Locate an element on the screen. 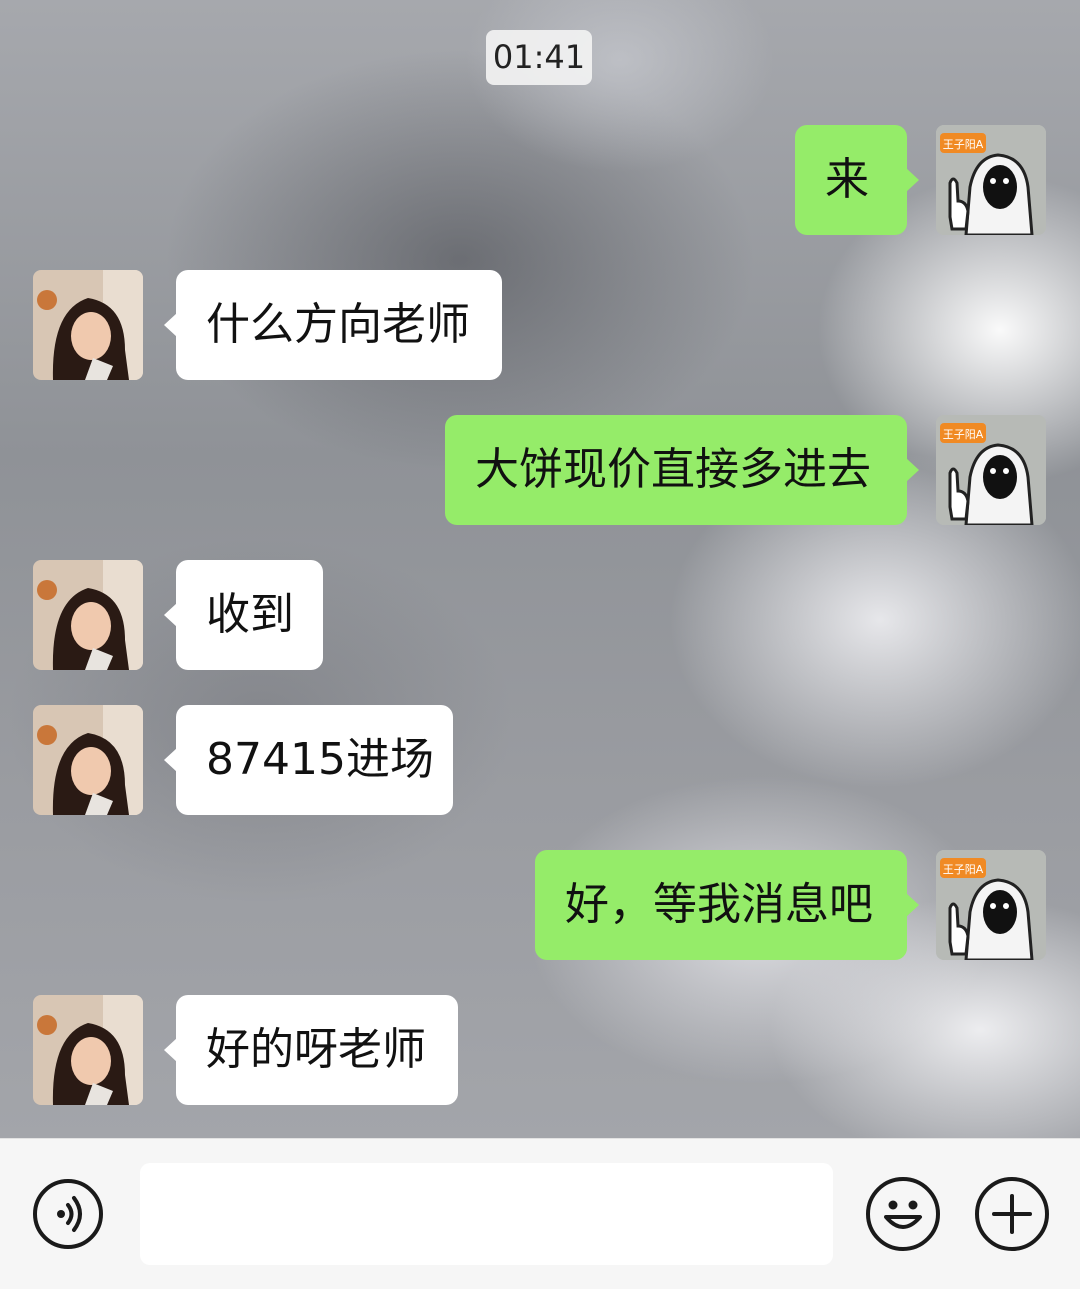  message-bubble-received: 什么方向老师 is located at coordinates (333, 325).